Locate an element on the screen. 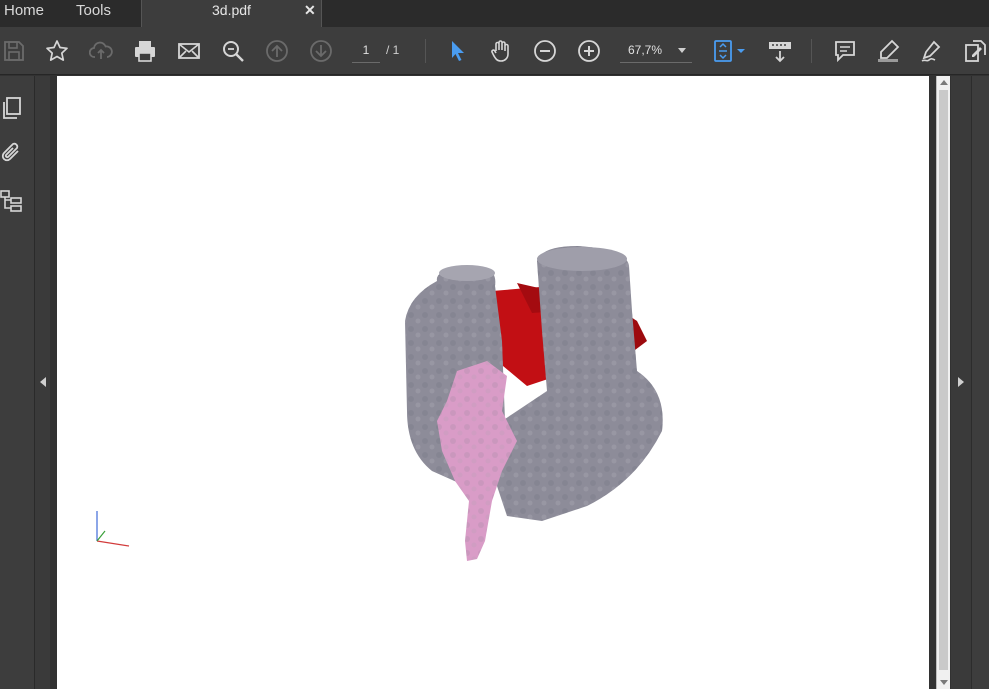 The width and height of the screenshot is (989, 689). bookmark-star-icon is located at coordinates (57, 51).